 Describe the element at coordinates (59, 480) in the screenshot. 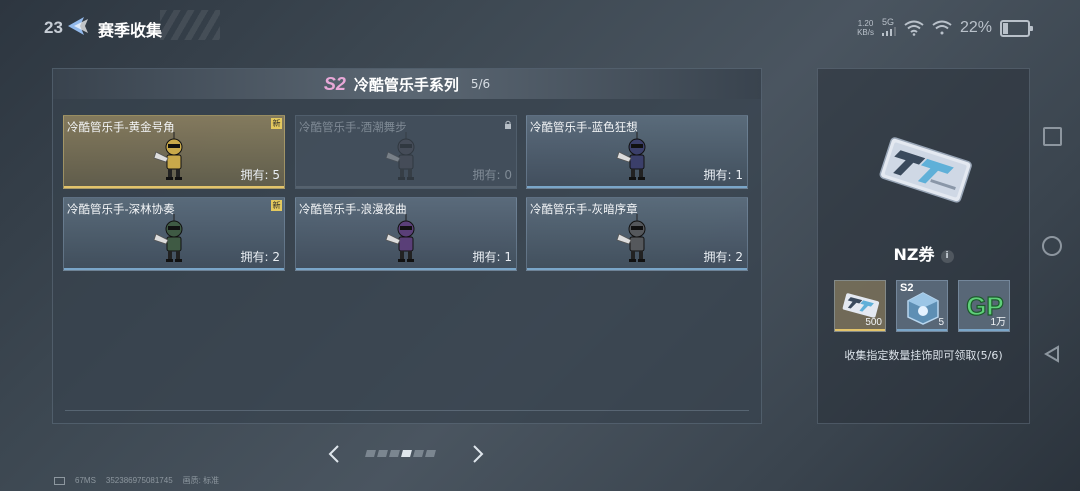

I see `ping-icon` at that location.